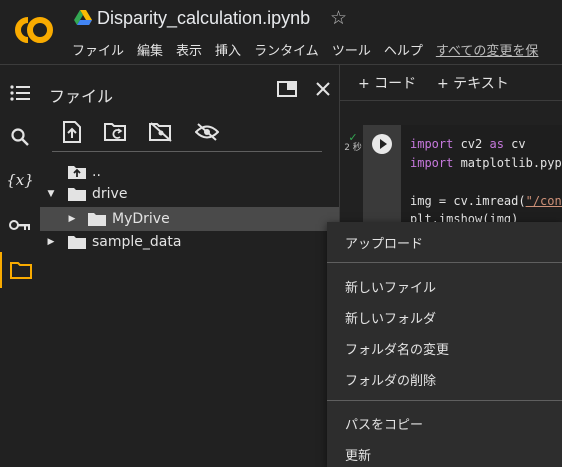 The height and width of the screenshot is (467, 562). I want to click on hide-hidden-files-icon, so click(207, 132).